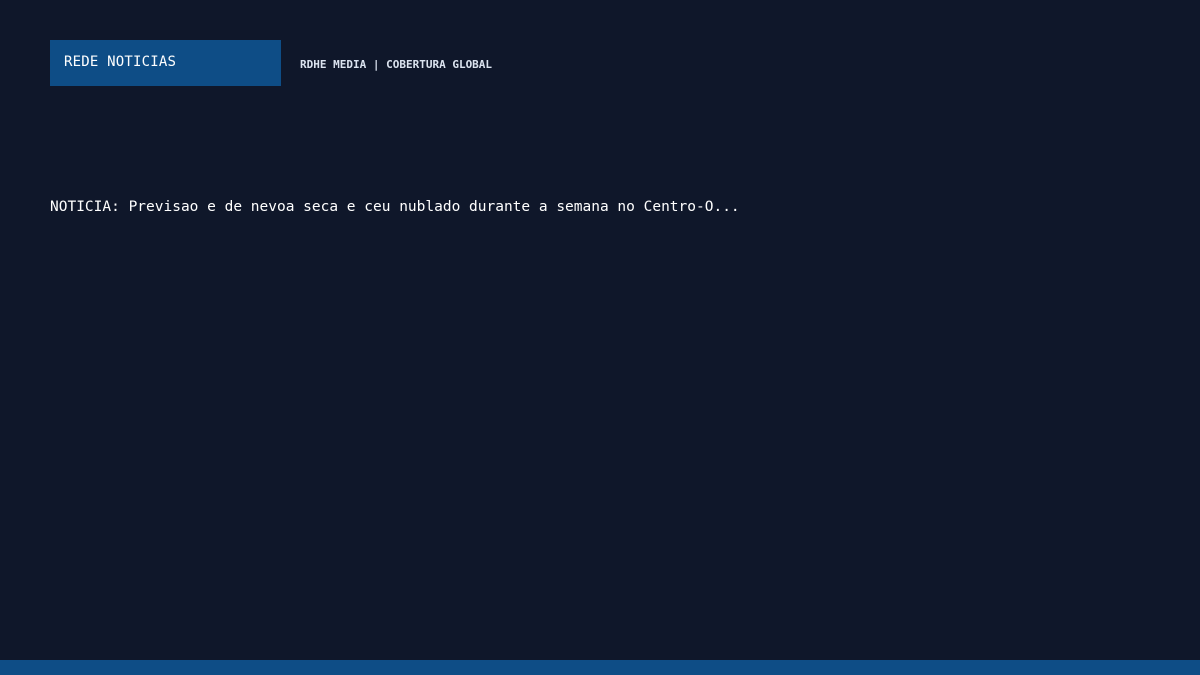 This screenshot has width=1200, height=675. I want to click on brand-subtitle: RDHE MEDIA | COBERTURA GLOBAL, so click(396, 64).